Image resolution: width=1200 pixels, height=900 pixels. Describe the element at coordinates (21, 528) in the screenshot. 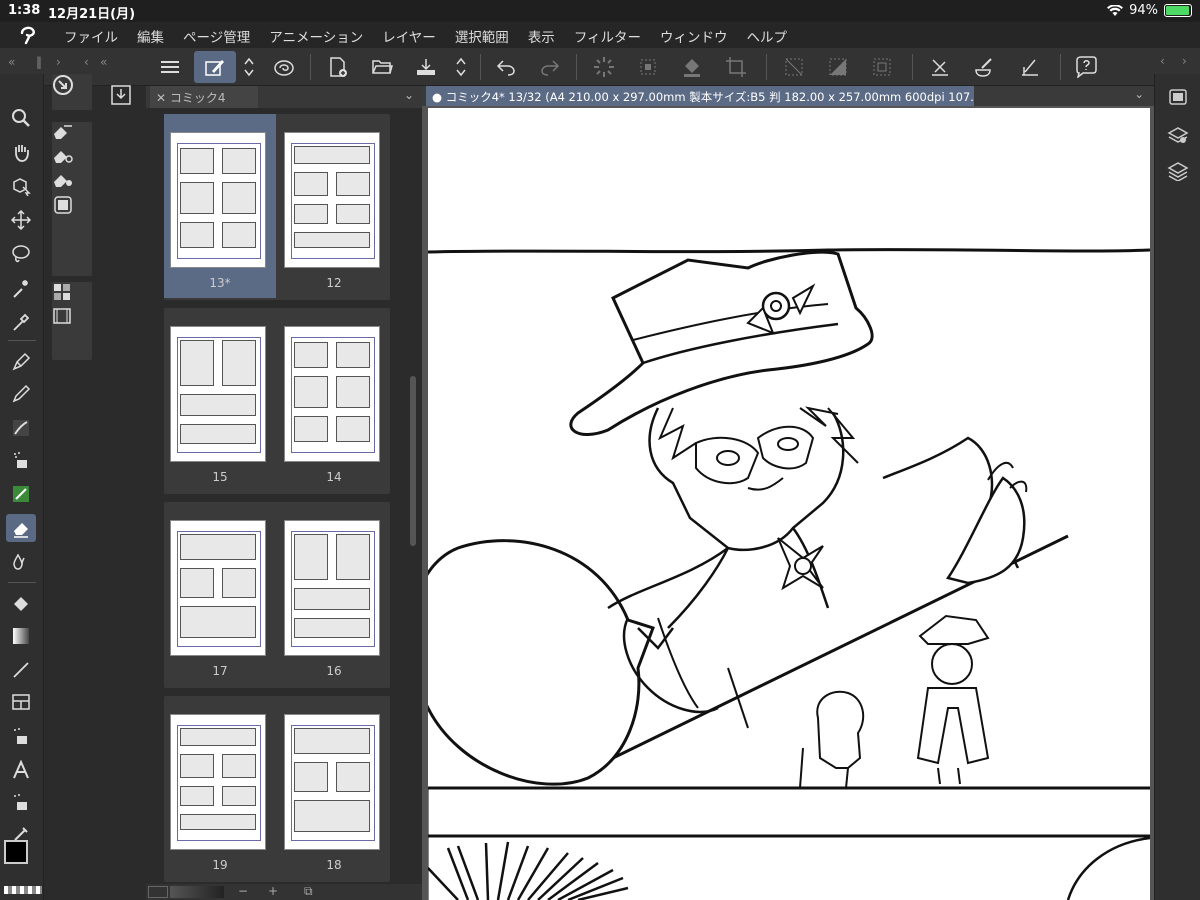

I see `eraser-tool-icon` at that location.